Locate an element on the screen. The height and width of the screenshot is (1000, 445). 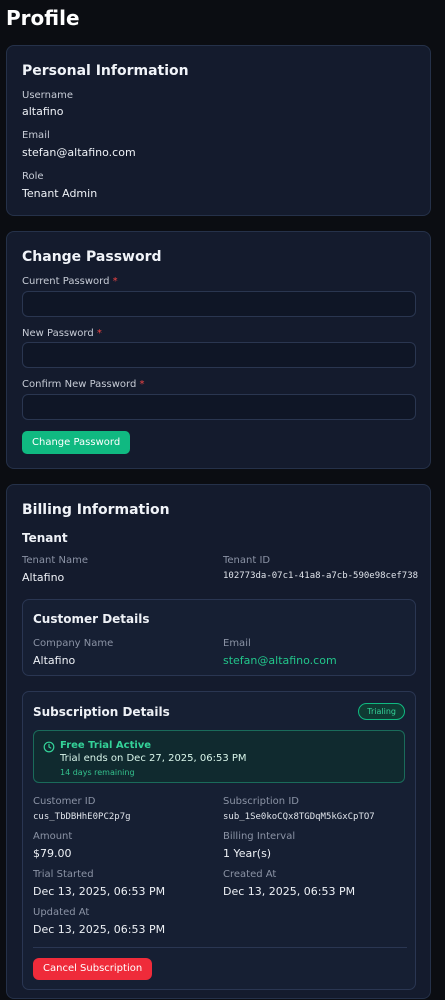
current-password-input is located at coordinates (219, 304).